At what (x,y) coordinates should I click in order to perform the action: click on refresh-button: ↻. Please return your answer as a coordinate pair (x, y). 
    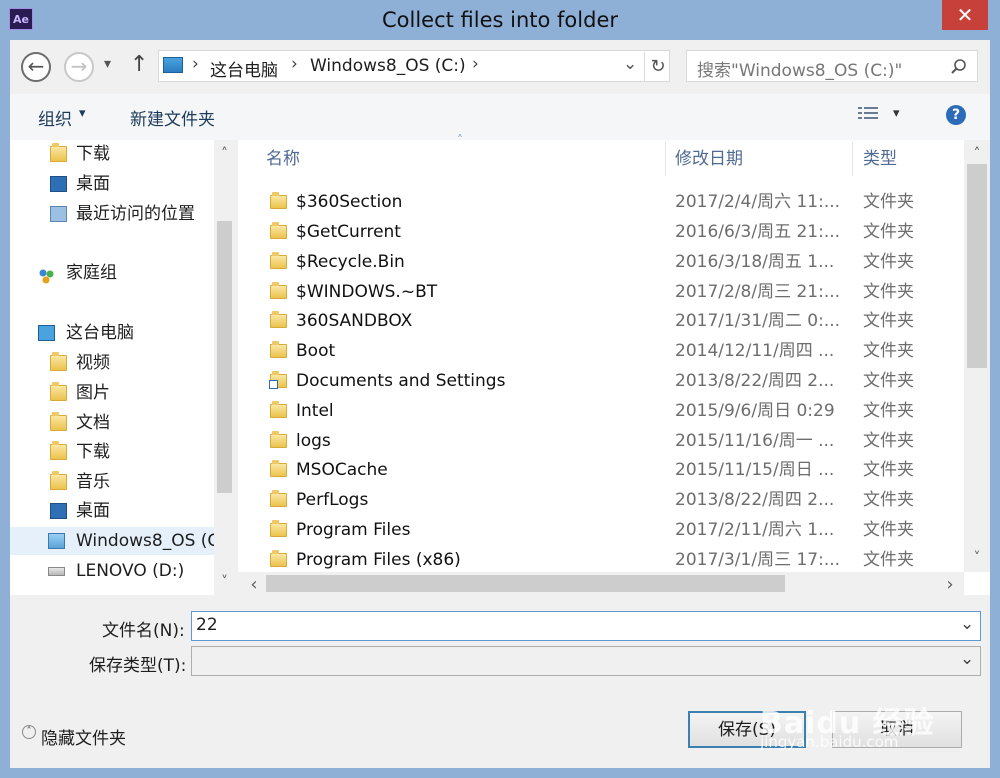
    Looking at the image, I should click on (657, 67).